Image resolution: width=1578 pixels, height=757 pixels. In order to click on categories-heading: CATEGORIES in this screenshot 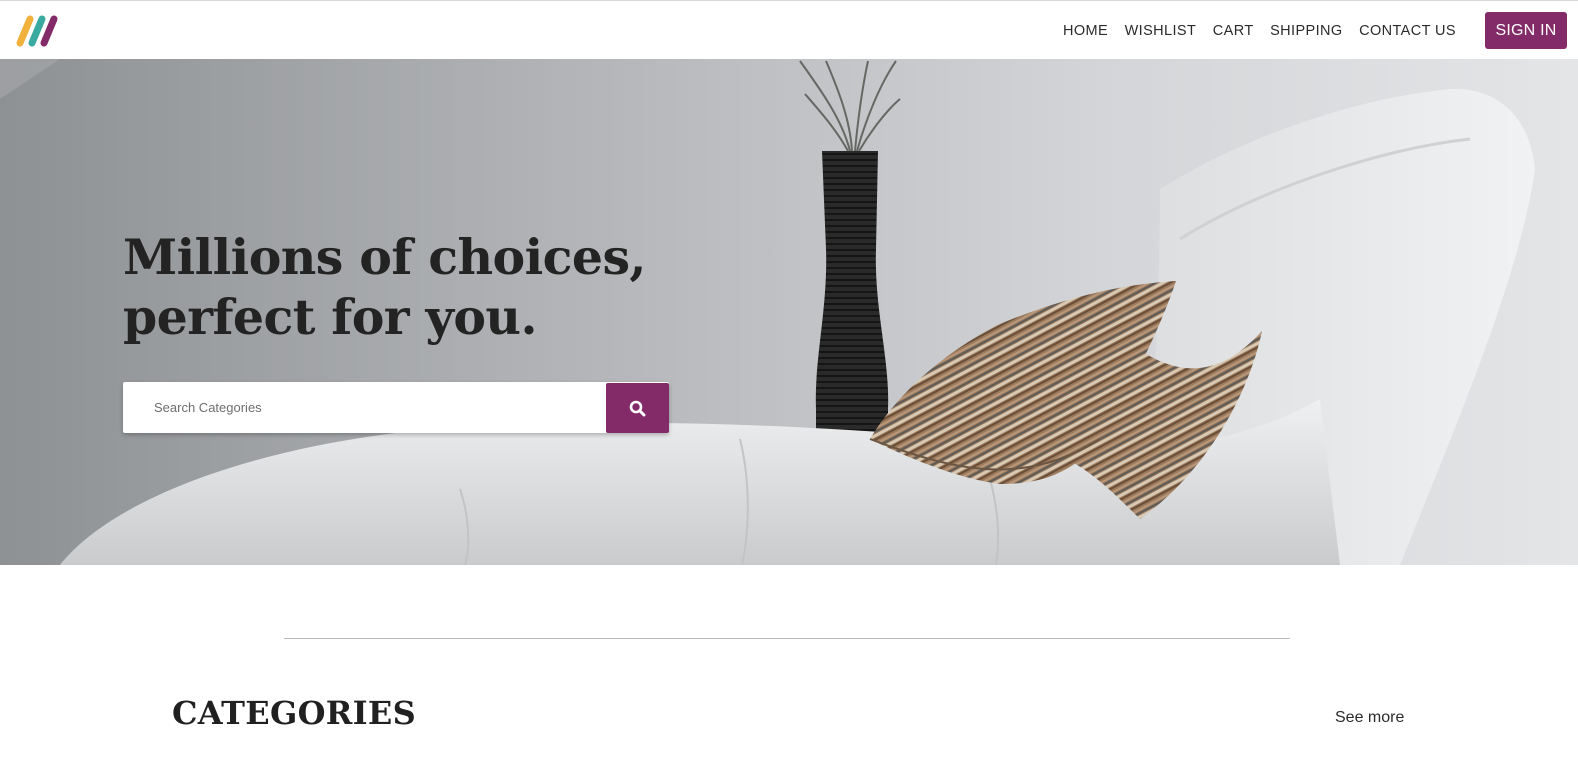, I will do `click(294, 713)`.